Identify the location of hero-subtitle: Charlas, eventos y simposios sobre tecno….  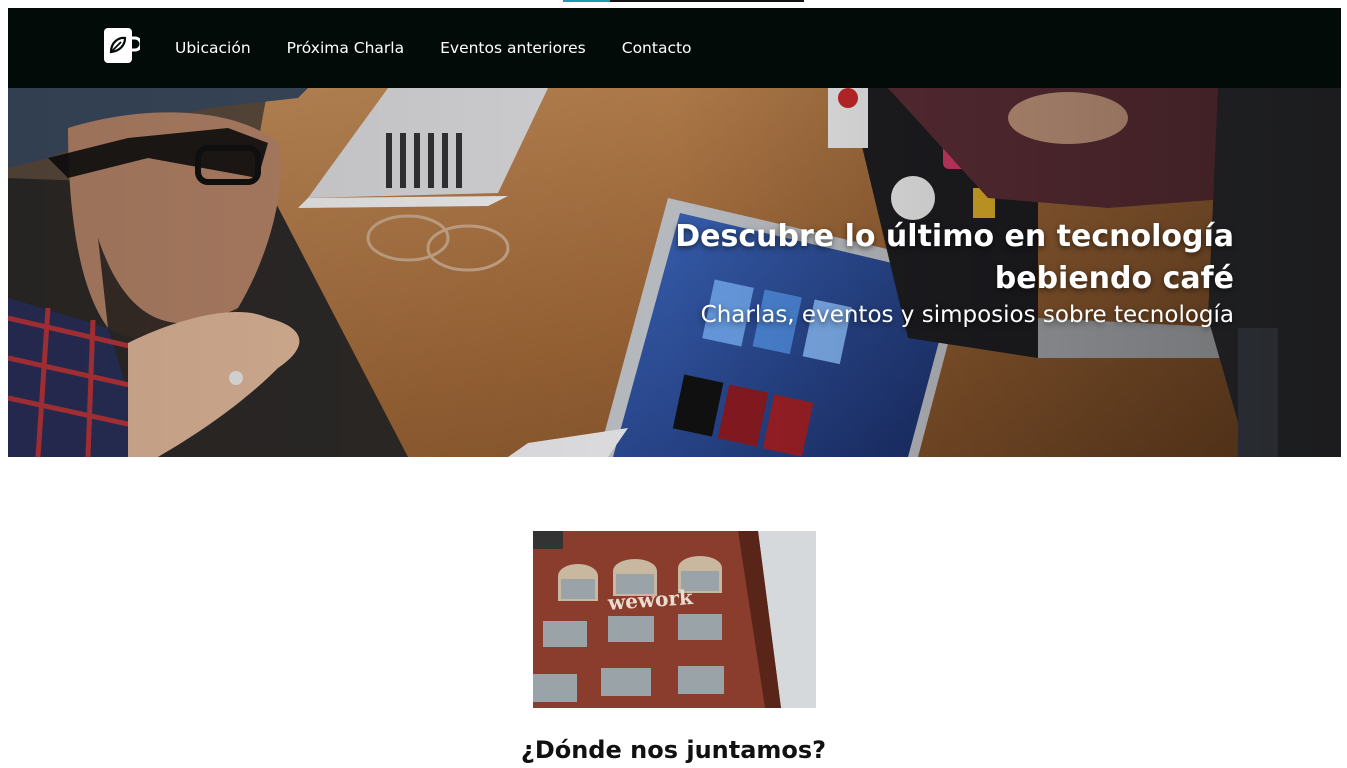
(967, 315).